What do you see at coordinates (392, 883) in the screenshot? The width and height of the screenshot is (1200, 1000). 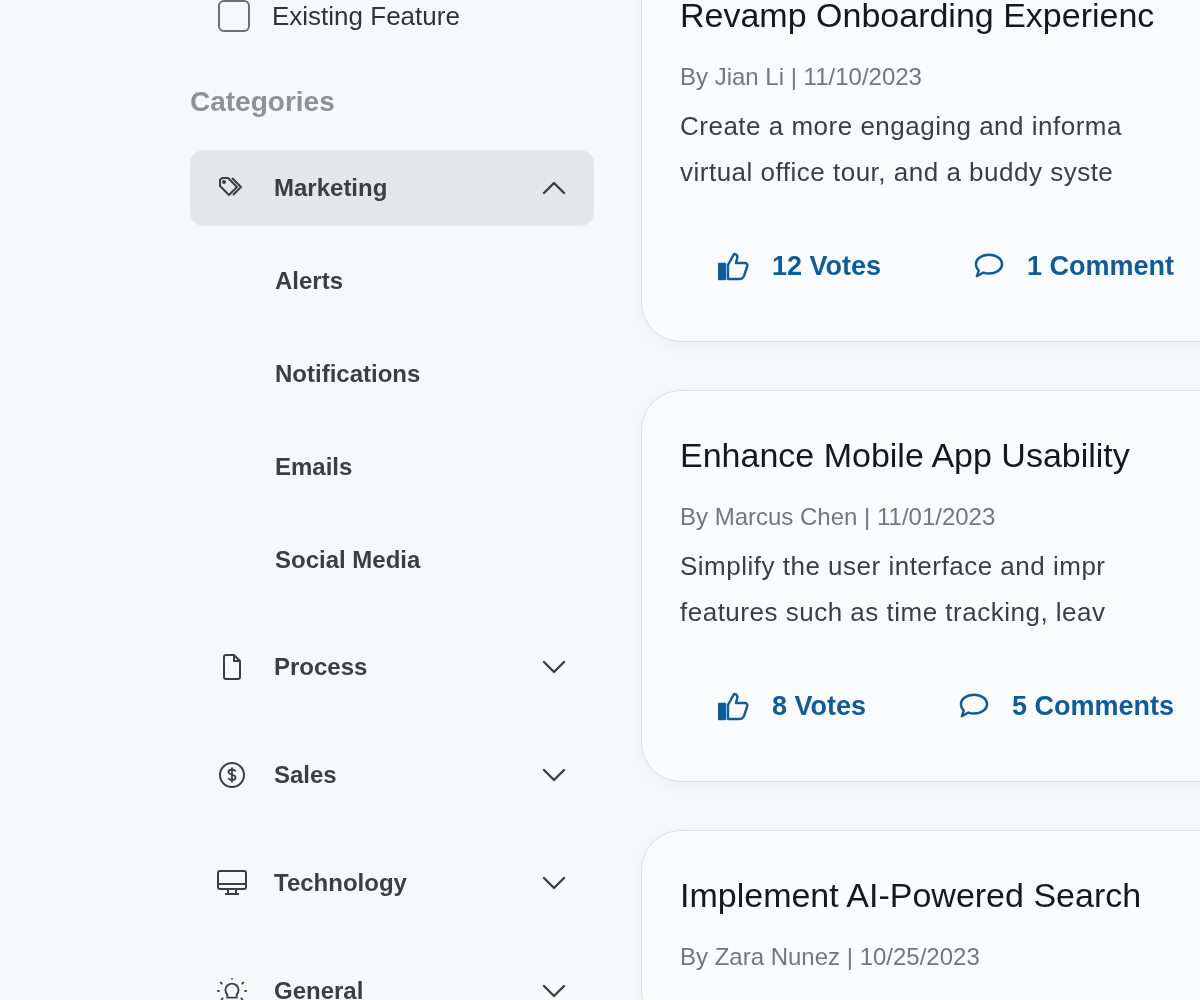 I see `category-item: Technology` at bounding box center [392, 883].